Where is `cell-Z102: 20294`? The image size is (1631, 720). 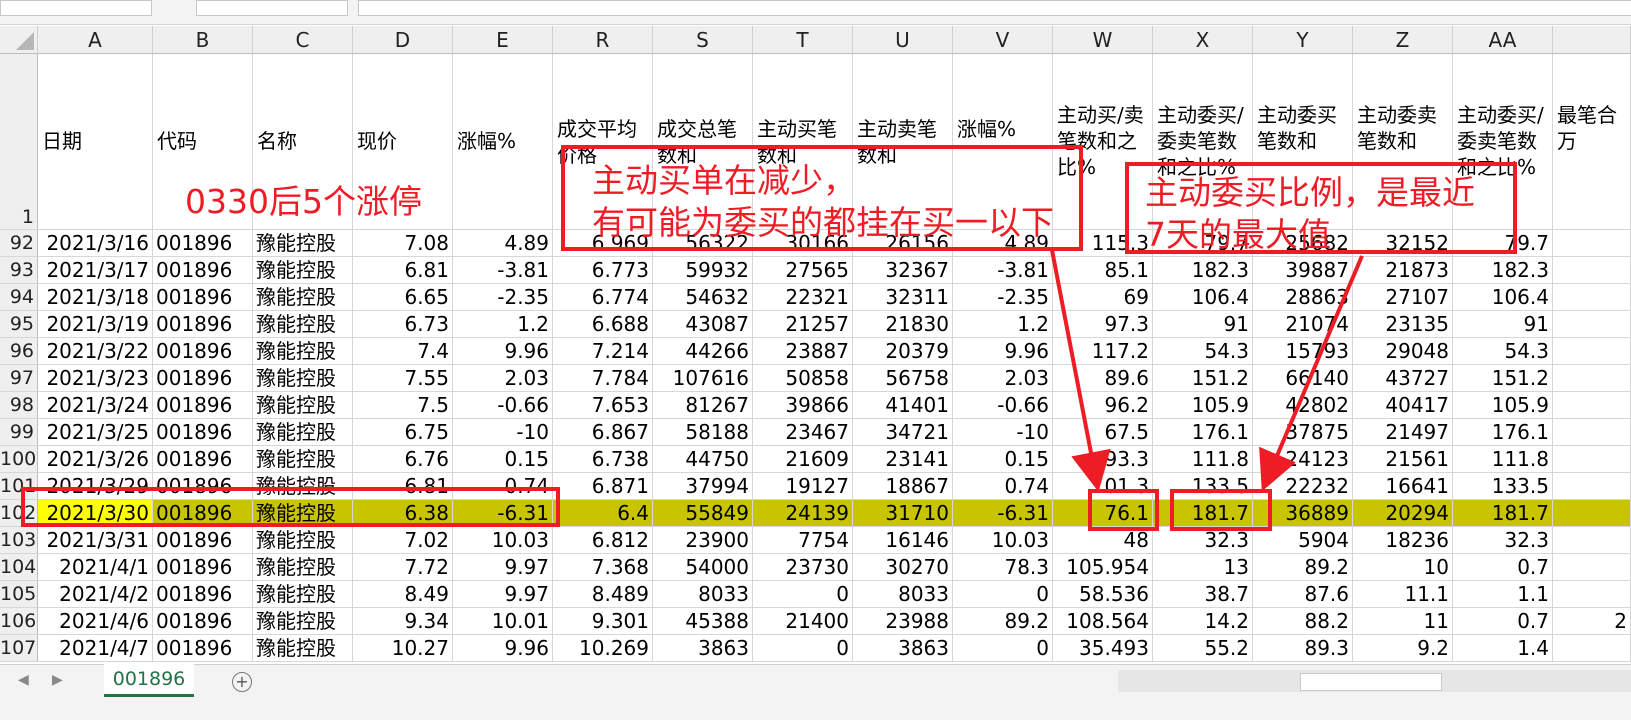 cell-Z102: 20294 is located at coordinates (1403, 513).